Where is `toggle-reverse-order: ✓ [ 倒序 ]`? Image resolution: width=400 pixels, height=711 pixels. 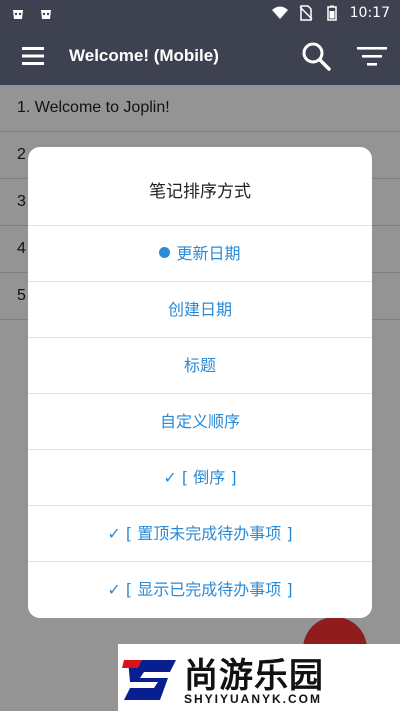
toggle-reverse-order: ✓ [ 倒序 ] is located at coordinates (200, 478).